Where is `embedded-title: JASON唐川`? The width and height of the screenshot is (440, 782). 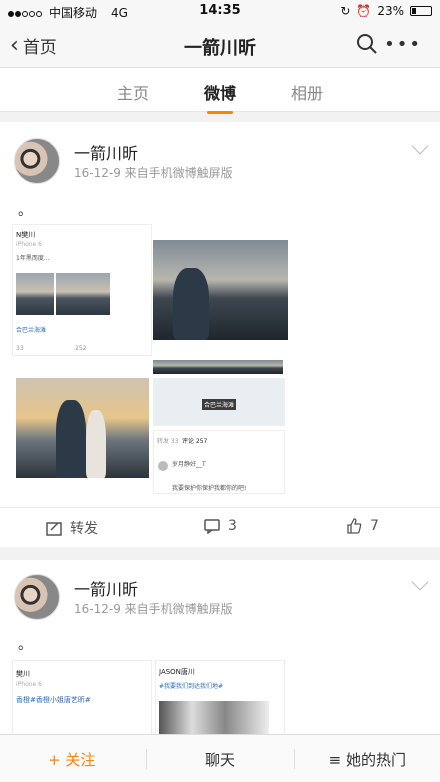 embedded-title: JASON唐川 is located at coordinates (177, 672).